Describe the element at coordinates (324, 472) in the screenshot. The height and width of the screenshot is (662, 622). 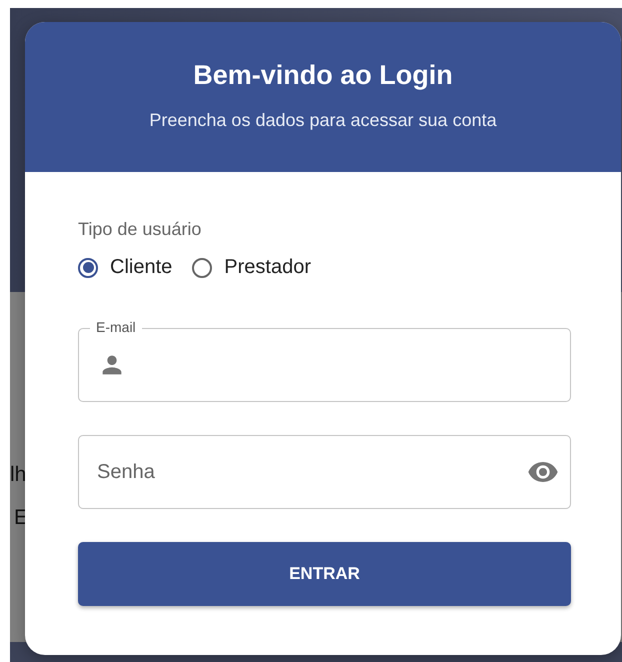
I see `password-field: Senha` at that location.